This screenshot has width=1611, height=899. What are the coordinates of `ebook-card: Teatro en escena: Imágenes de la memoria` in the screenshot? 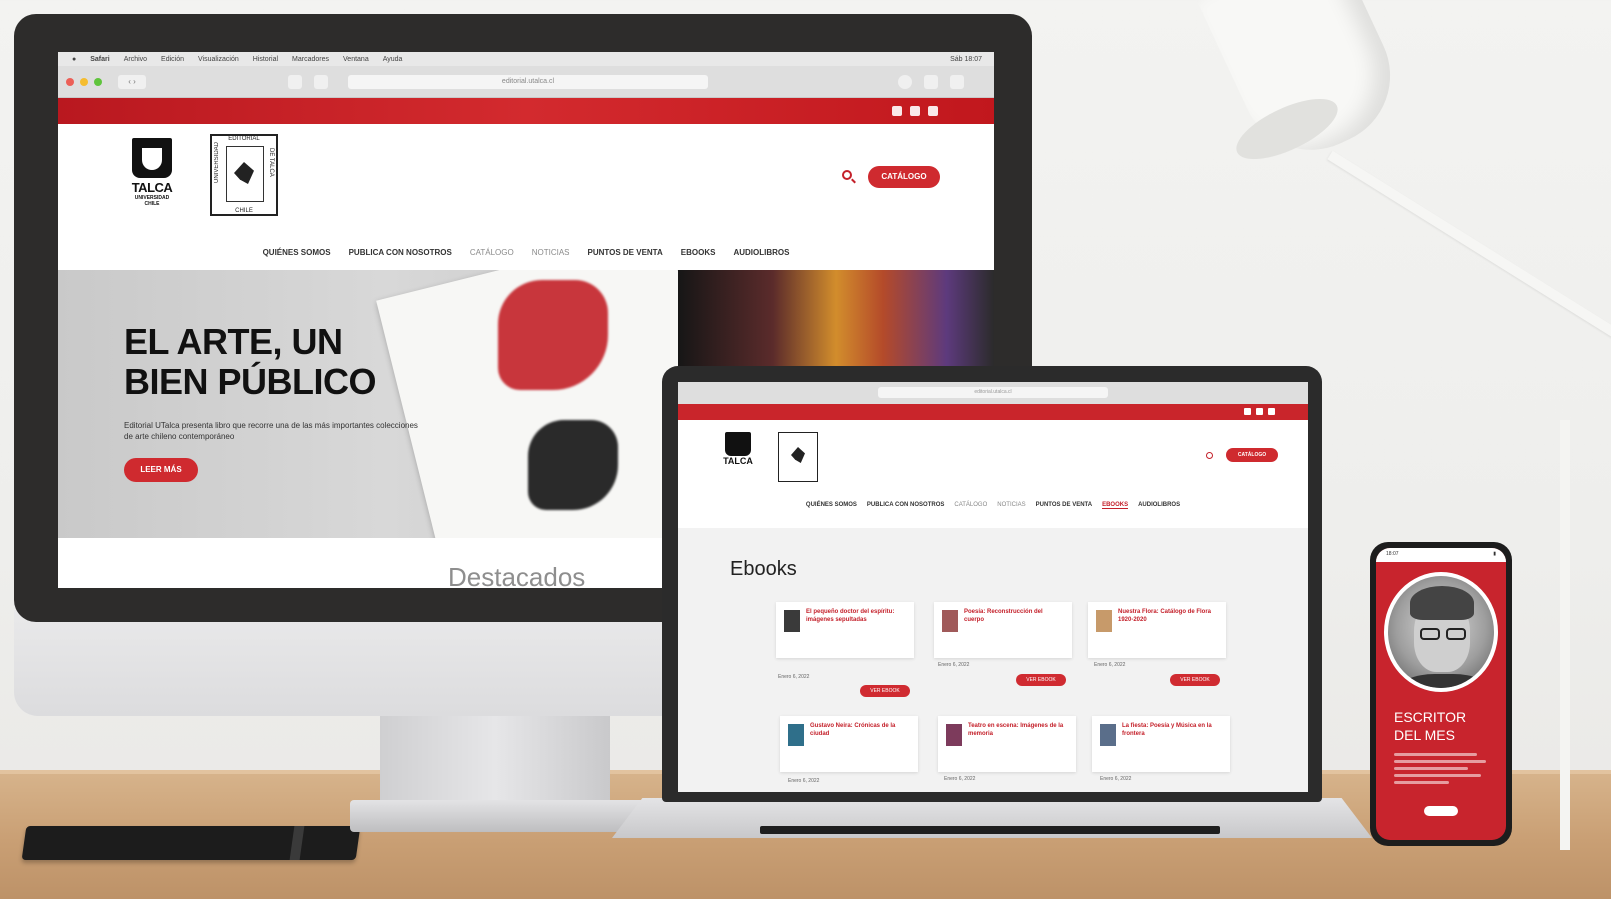 It's located at (1007, 744).